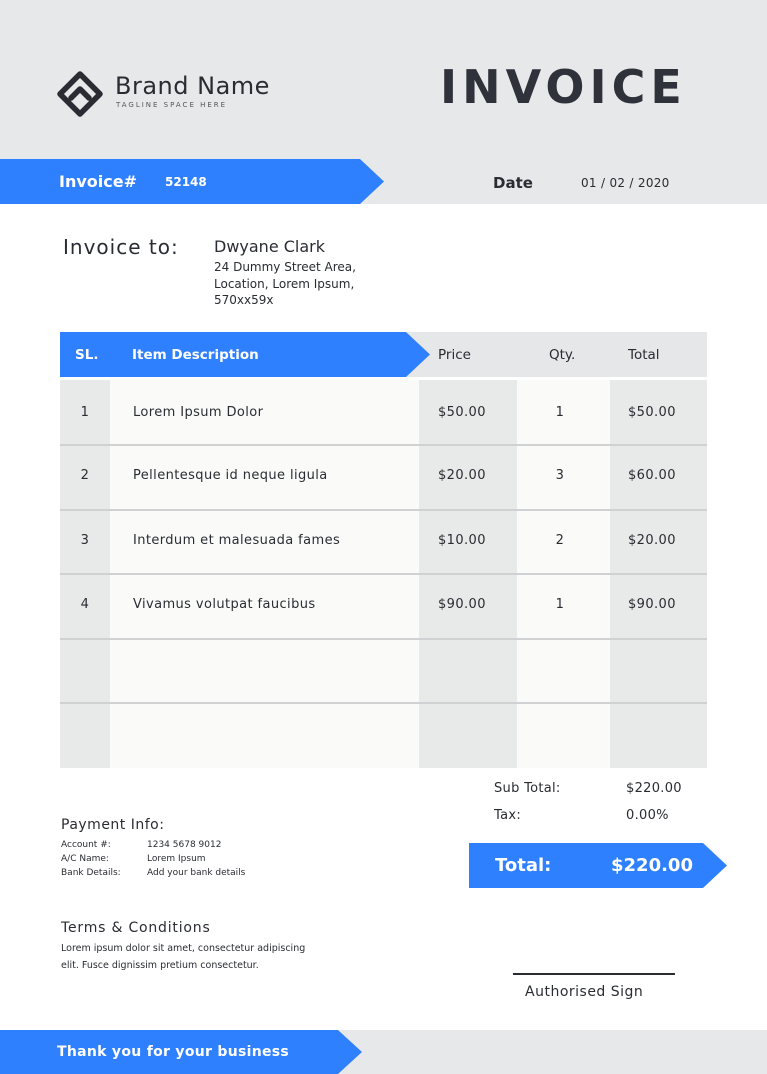 This screenshot has width=767, height=1074. I want to click on invoice-date: 01 / 02 / 2020, so click(625, 183).